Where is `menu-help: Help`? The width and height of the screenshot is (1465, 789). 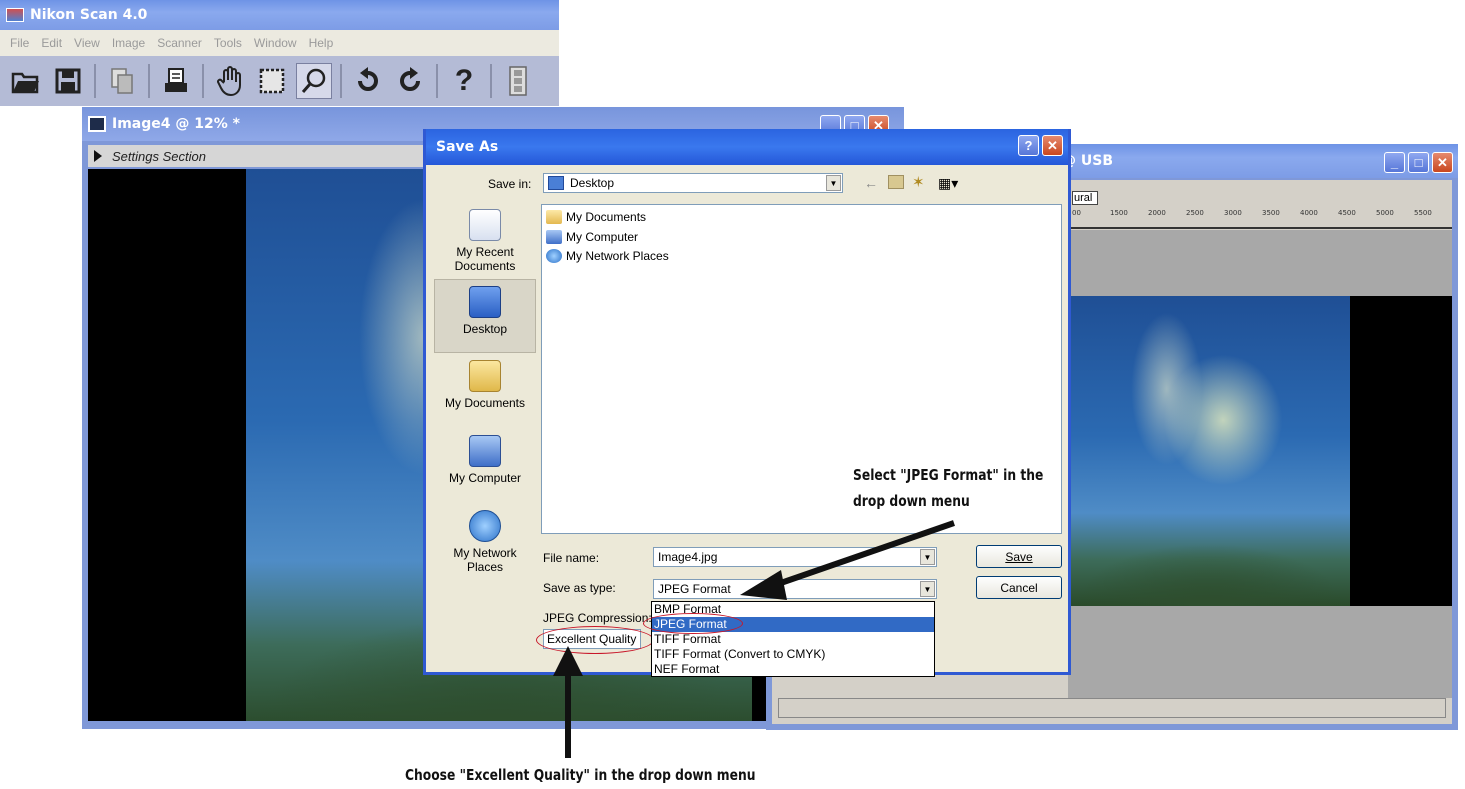
menu-help: Help is located at coordinates (321, 43).